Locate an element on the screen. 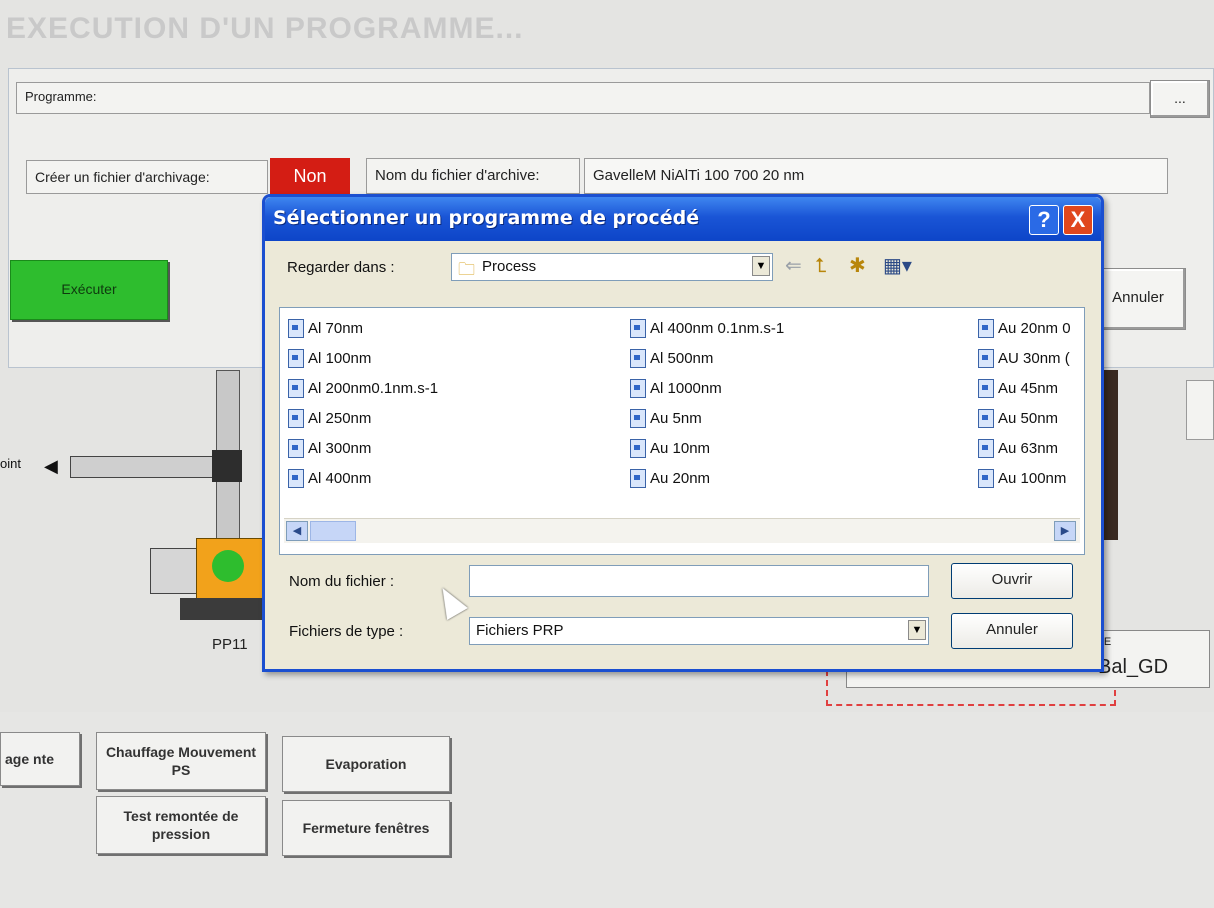 This screenshot has width=1214, height=908. evaporation-button: Evaporation is located at coordinates (366, 764).